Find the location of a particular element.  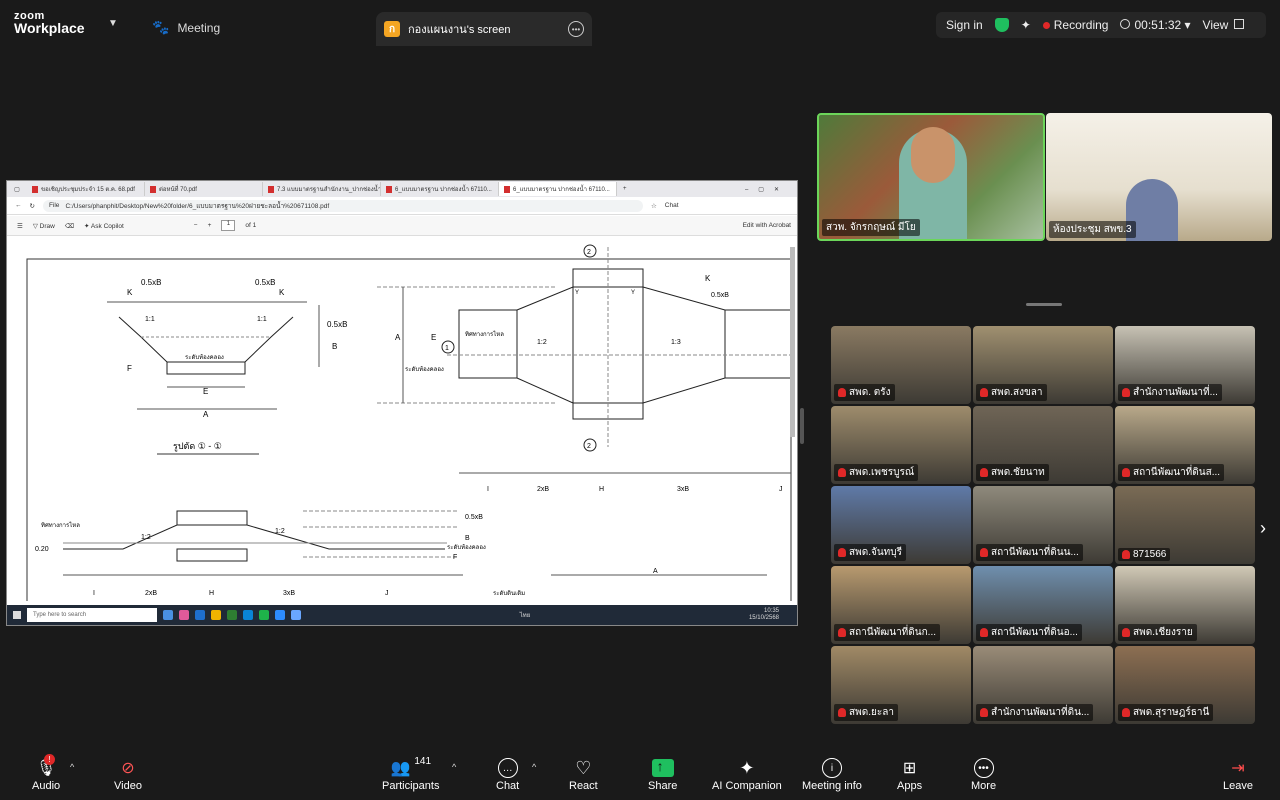

video-tile-participant: สพด.เชียงราย is located at coordinates (1185, 605).